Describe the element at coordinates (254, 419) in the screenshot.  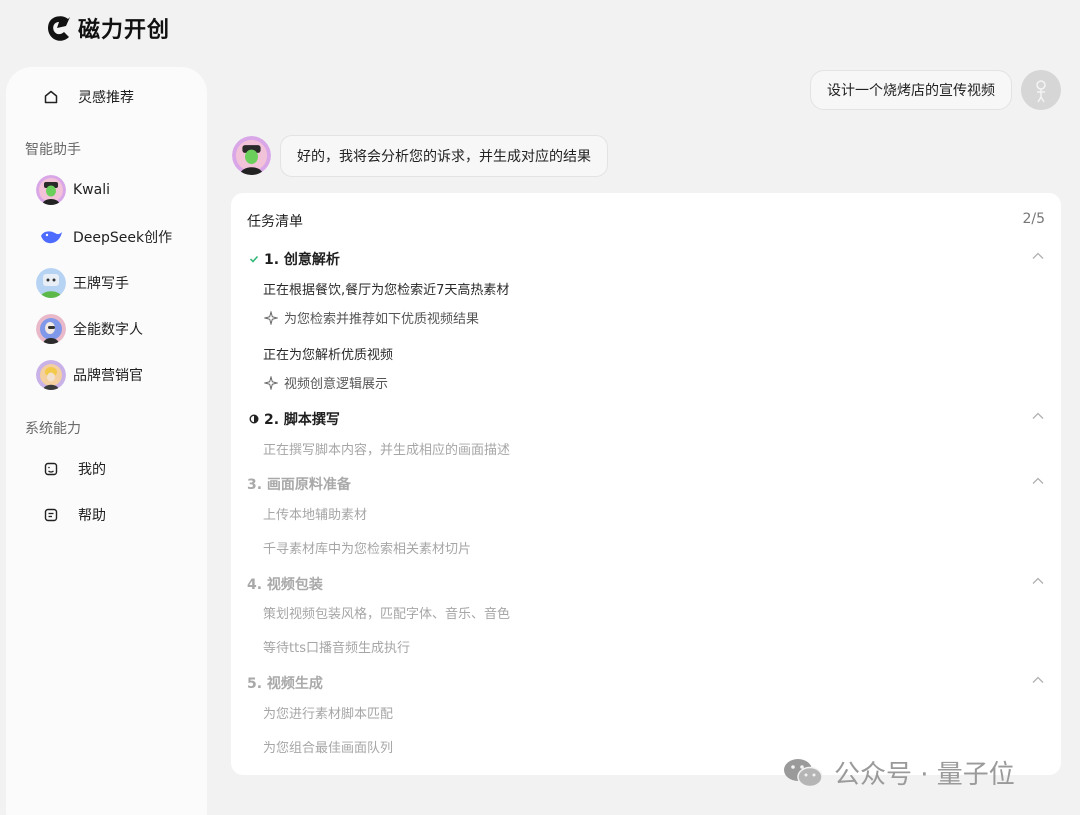
I see `loading-spinner-icon` at that location.